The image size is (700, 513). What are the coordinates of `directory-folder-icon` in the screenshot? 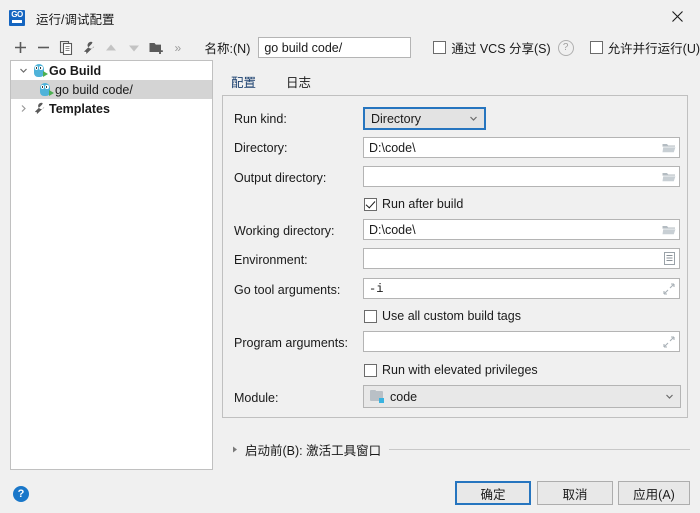 It's located at (669, 147).